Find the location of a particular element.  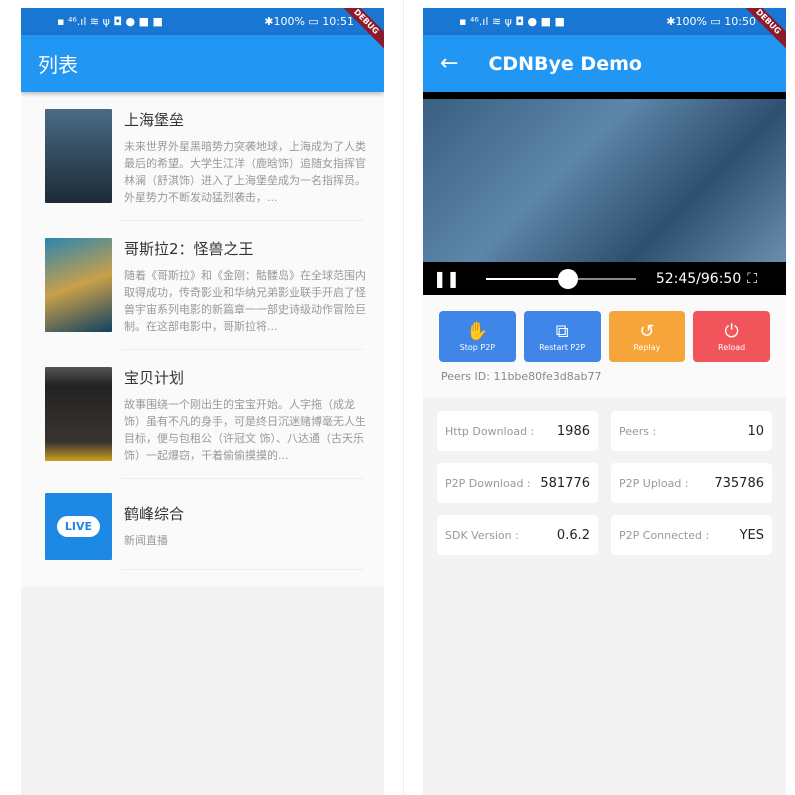

restart-p2p-button: ⧉ Restart P2P is located at coordinates (562, 336).